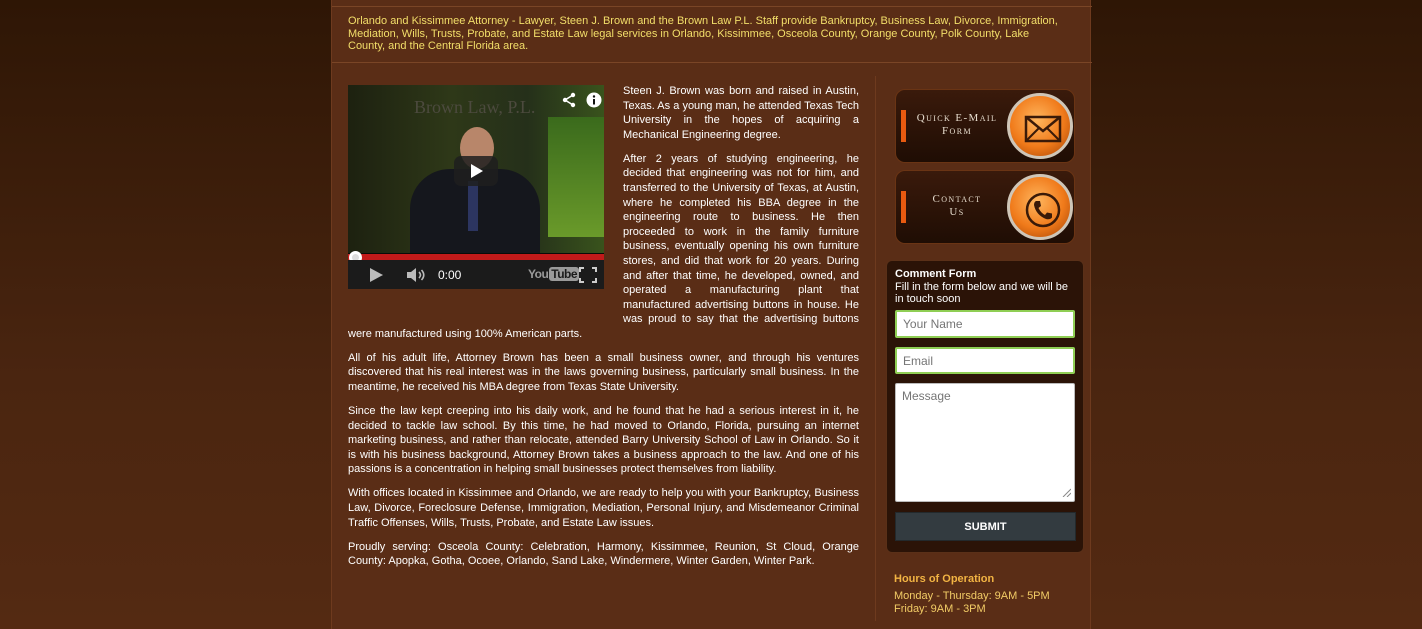 The image size is (1422, 629). What do you see at coordinates (985, 442) in the screenshot?
I see `message-textarea` at bounding box center [985, 442].